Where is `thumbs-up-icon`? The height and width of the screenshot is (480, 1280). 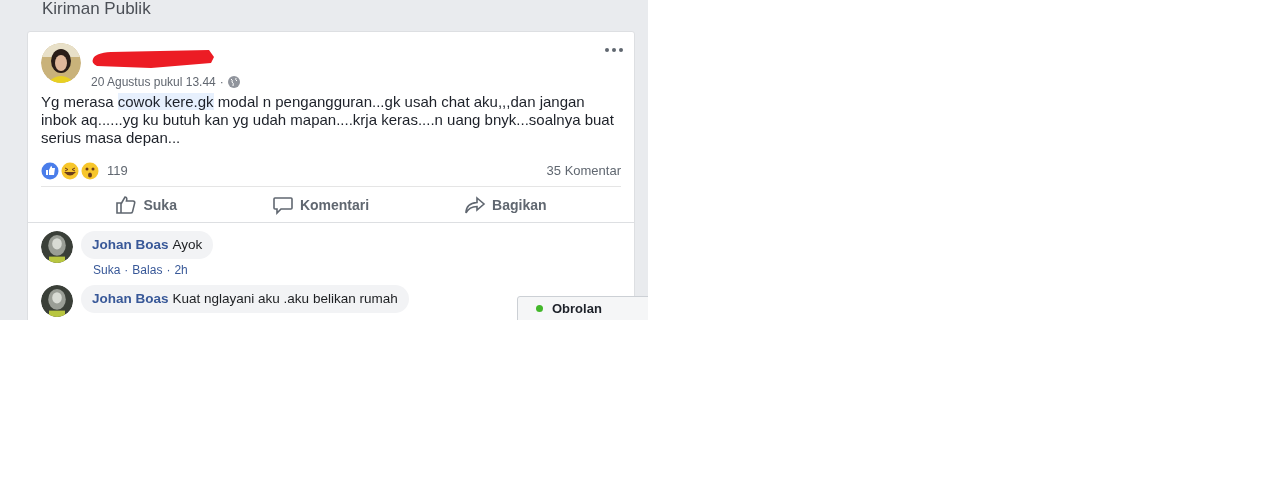
thumbs-up-icon is located at coordinates (126, 204).